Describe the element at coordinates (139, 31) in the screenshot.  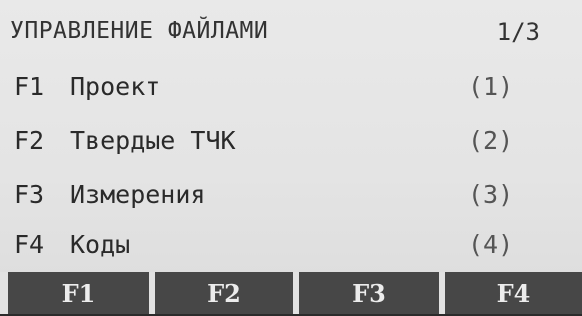
I see `page-title: УПРАВЛЕНИЕ ФАЙЛАМИ` at that location.